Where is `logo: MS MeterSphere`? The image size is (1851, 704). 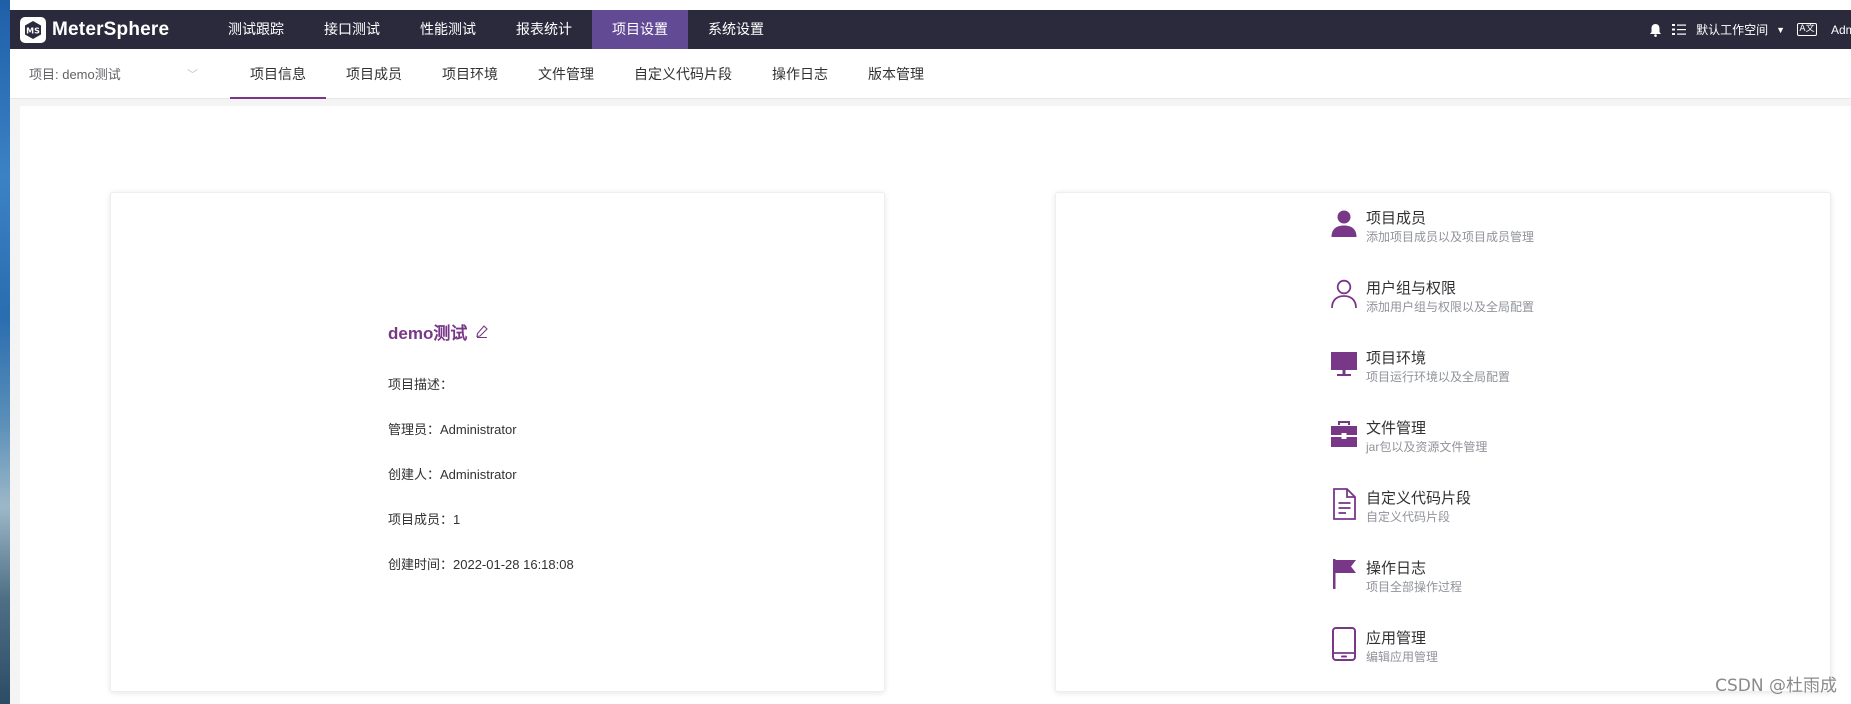 logo: MS MeterSphere is located at coordinates (109, 29).